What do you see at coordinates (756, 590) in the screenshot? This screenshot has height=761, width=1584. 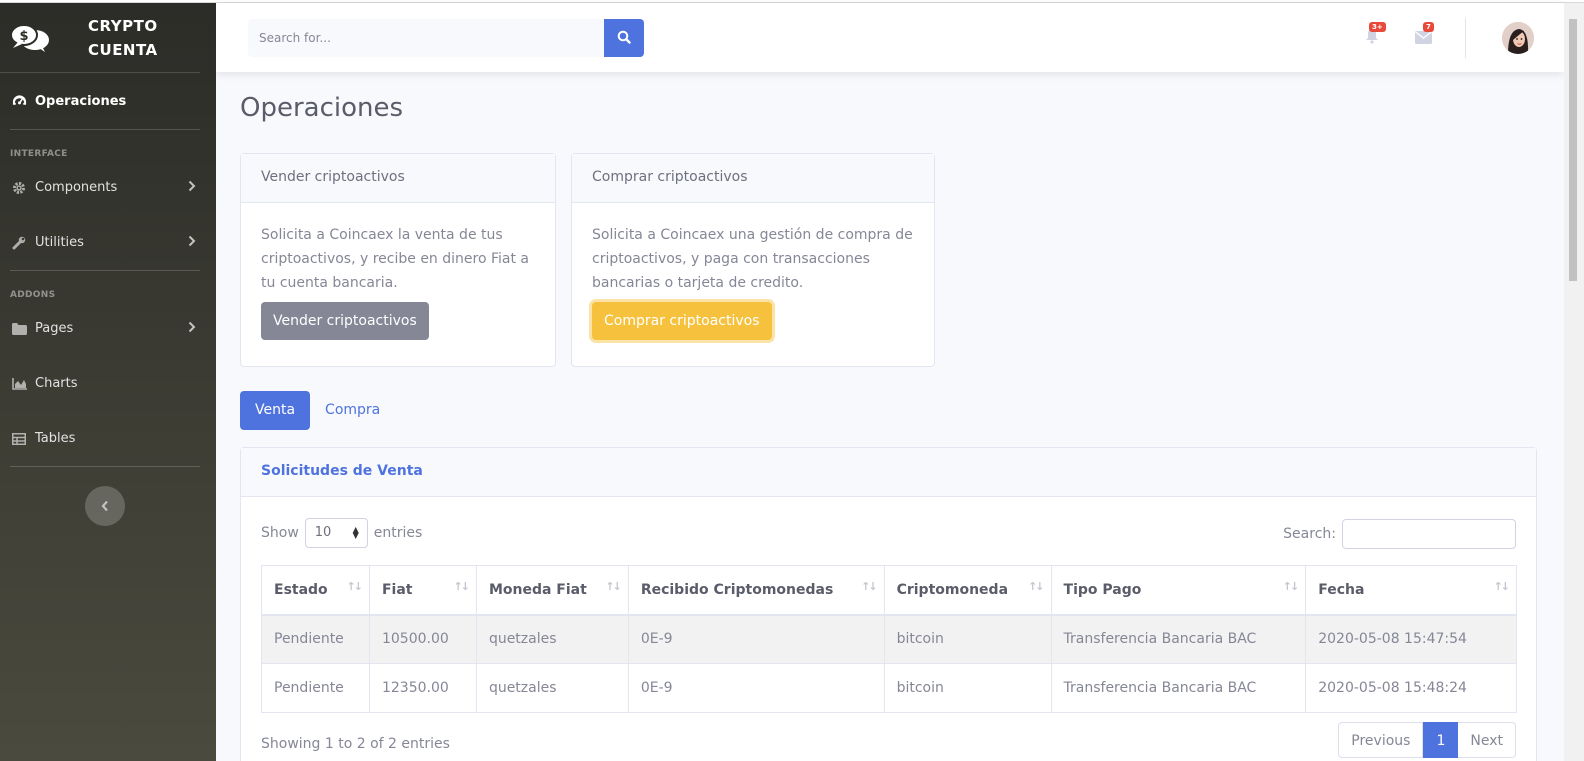 I see `column-header-recibido-criptomonedas: Recibido Criptomonedas ↑↓` at bounding box center [756, 590].